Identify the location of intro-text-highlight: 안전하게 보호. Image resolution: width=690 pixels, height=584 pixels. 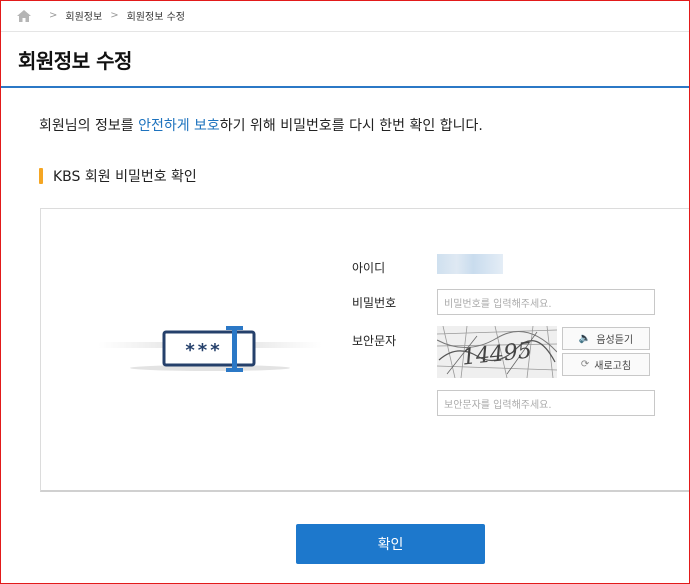
(179, 126).